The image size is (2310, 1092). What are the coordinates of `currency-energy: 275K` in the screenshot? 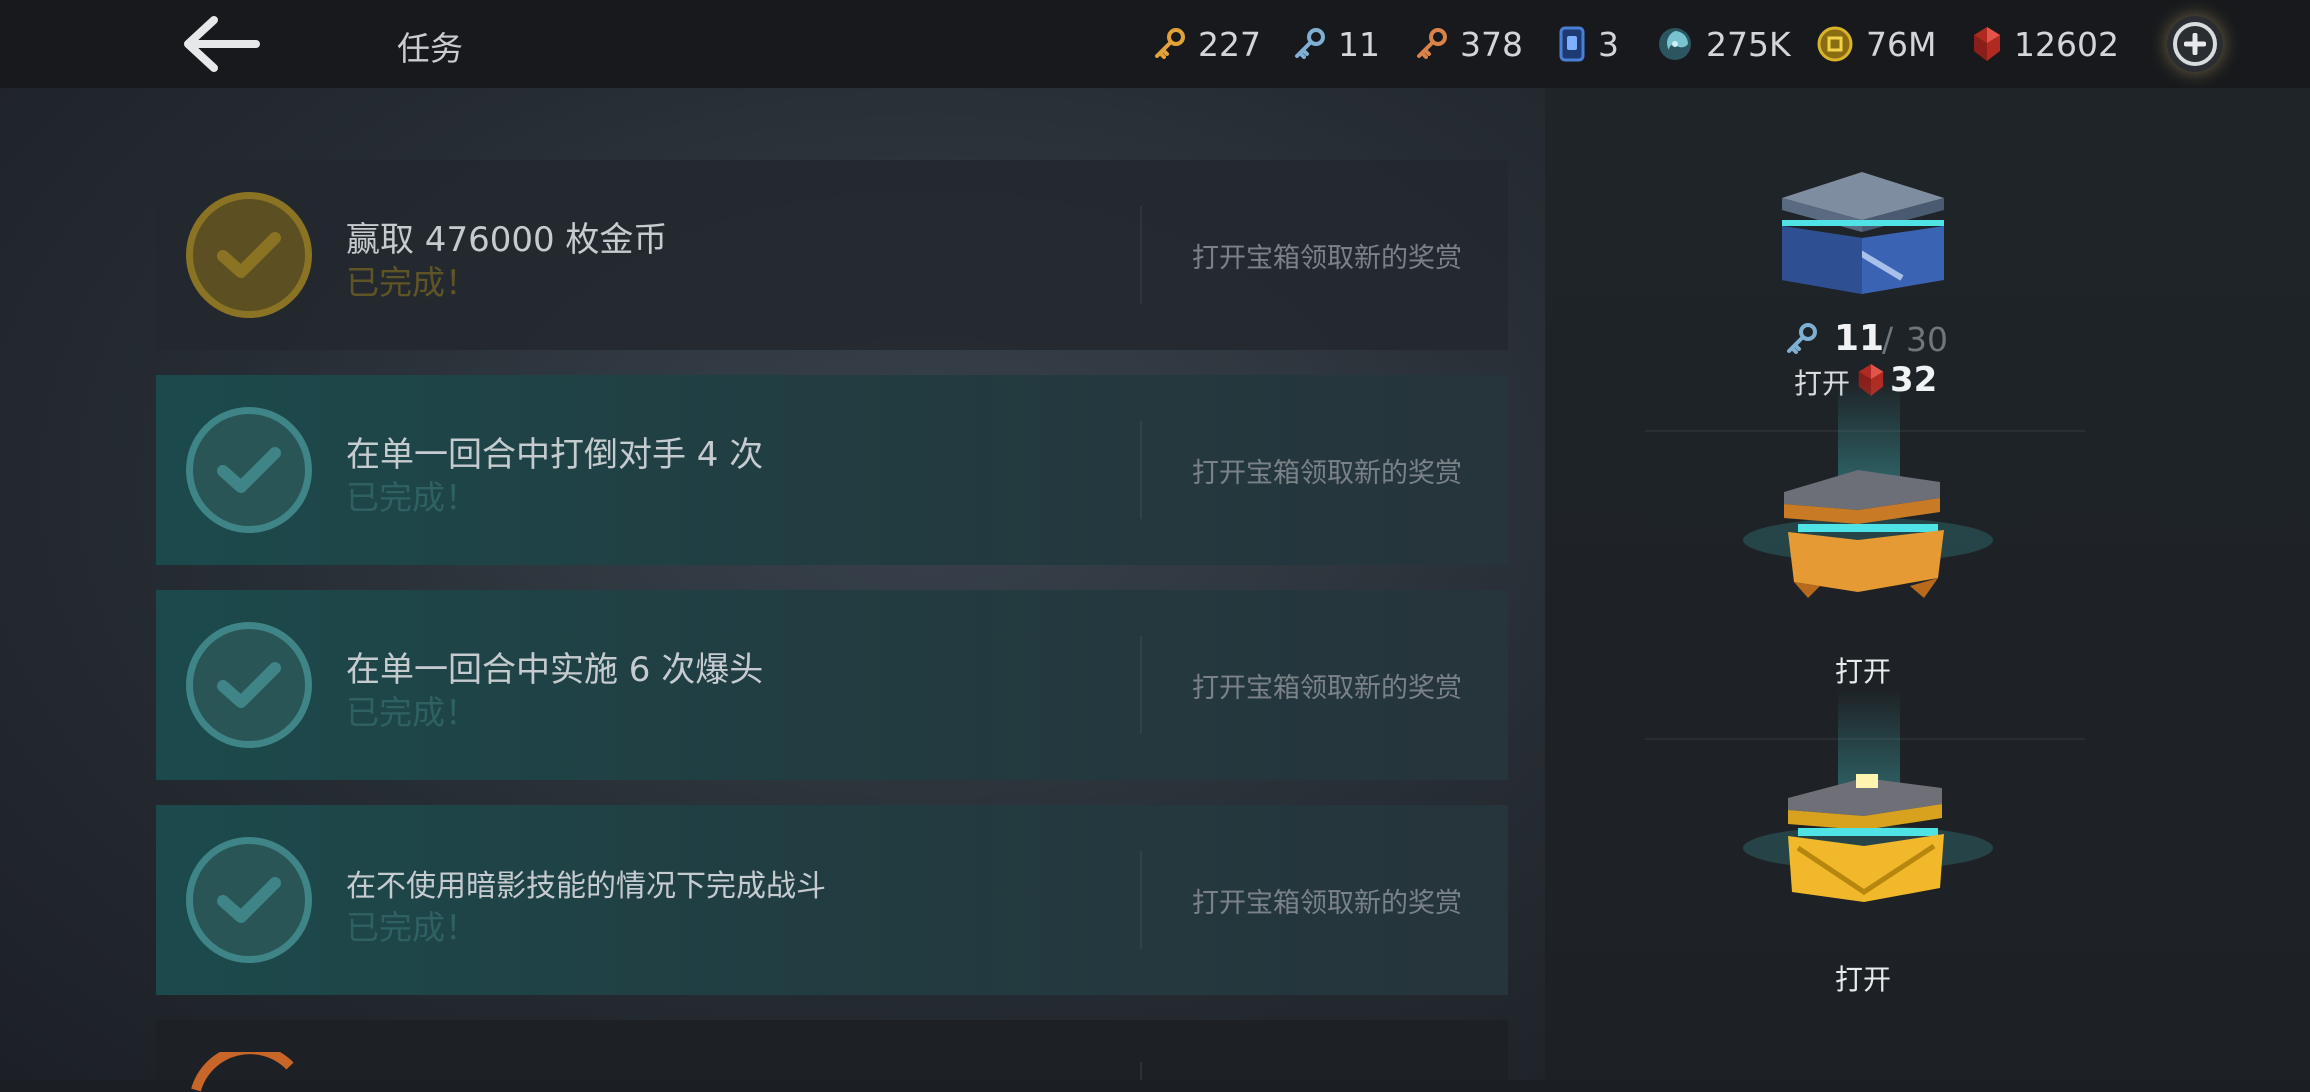 It's located at (1723, 44).